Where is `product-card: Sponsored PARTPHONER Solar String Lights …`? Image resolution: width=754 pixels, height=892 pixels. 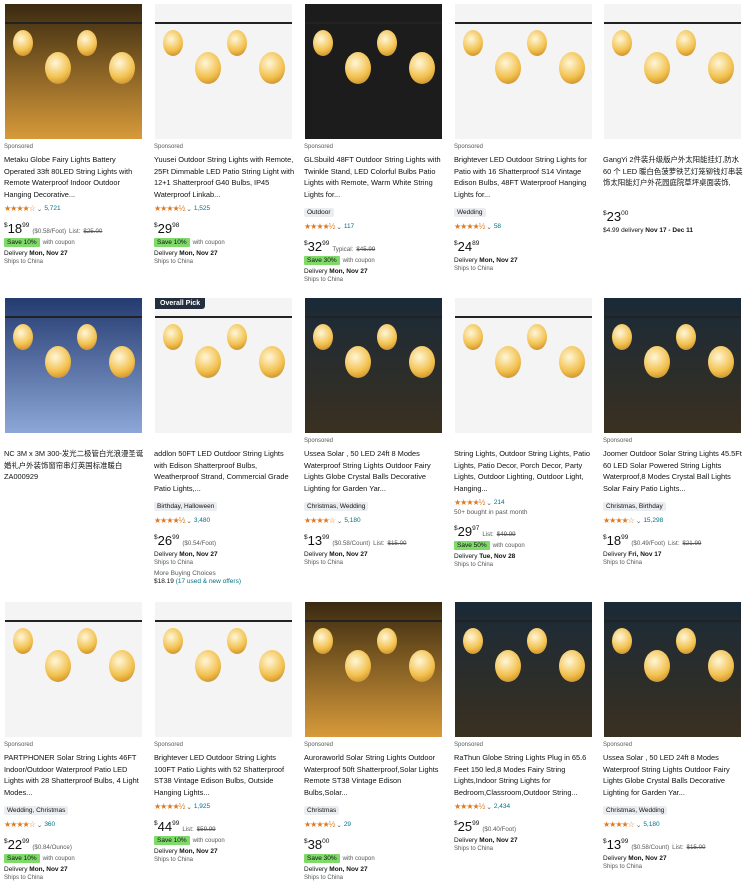
product-card: Sponsored PARTPHONER Solar String Lights … is located at coordinates (74, 741).